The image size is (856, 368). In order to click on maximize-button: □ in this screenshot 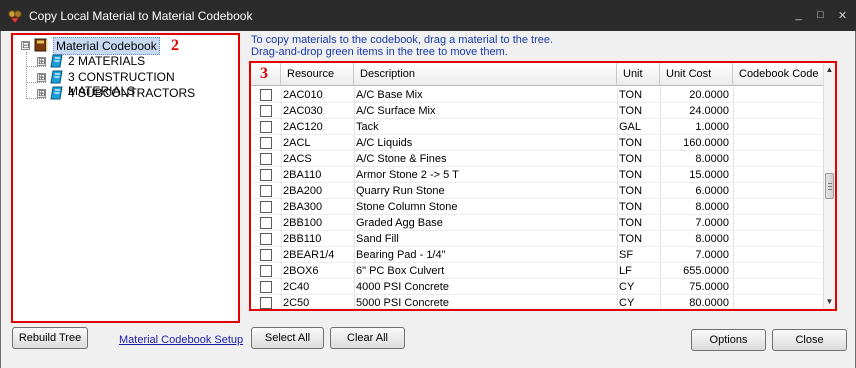, I will do `click(820, 15)`.